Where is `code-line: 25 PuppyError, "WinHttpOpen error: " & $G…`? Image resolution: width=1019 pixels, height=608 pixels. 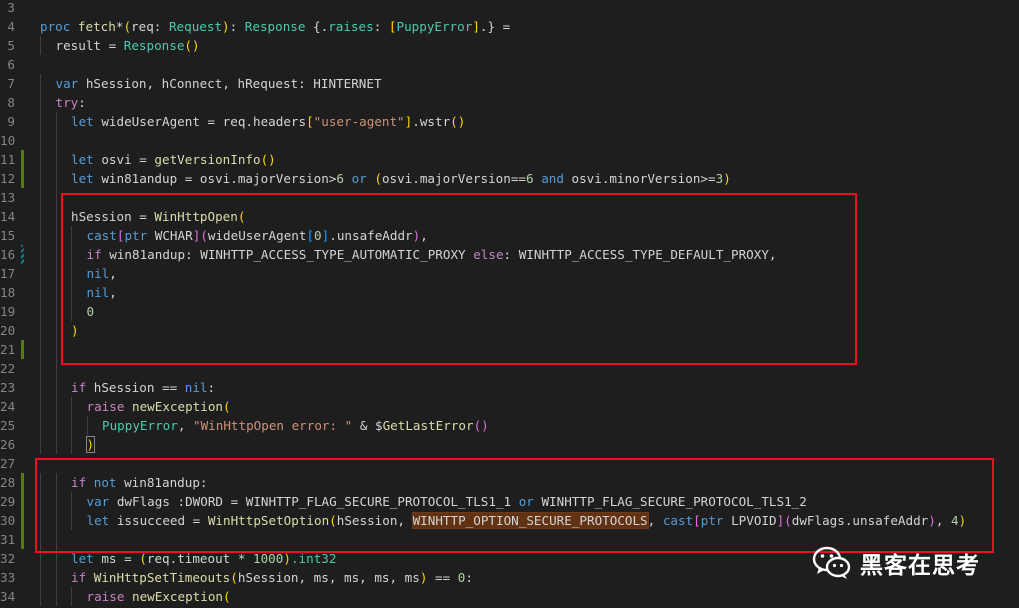
code-line: 25 PuppyError, "WinHttpOpen error: " & $G… is located at coordinates (509, 425).